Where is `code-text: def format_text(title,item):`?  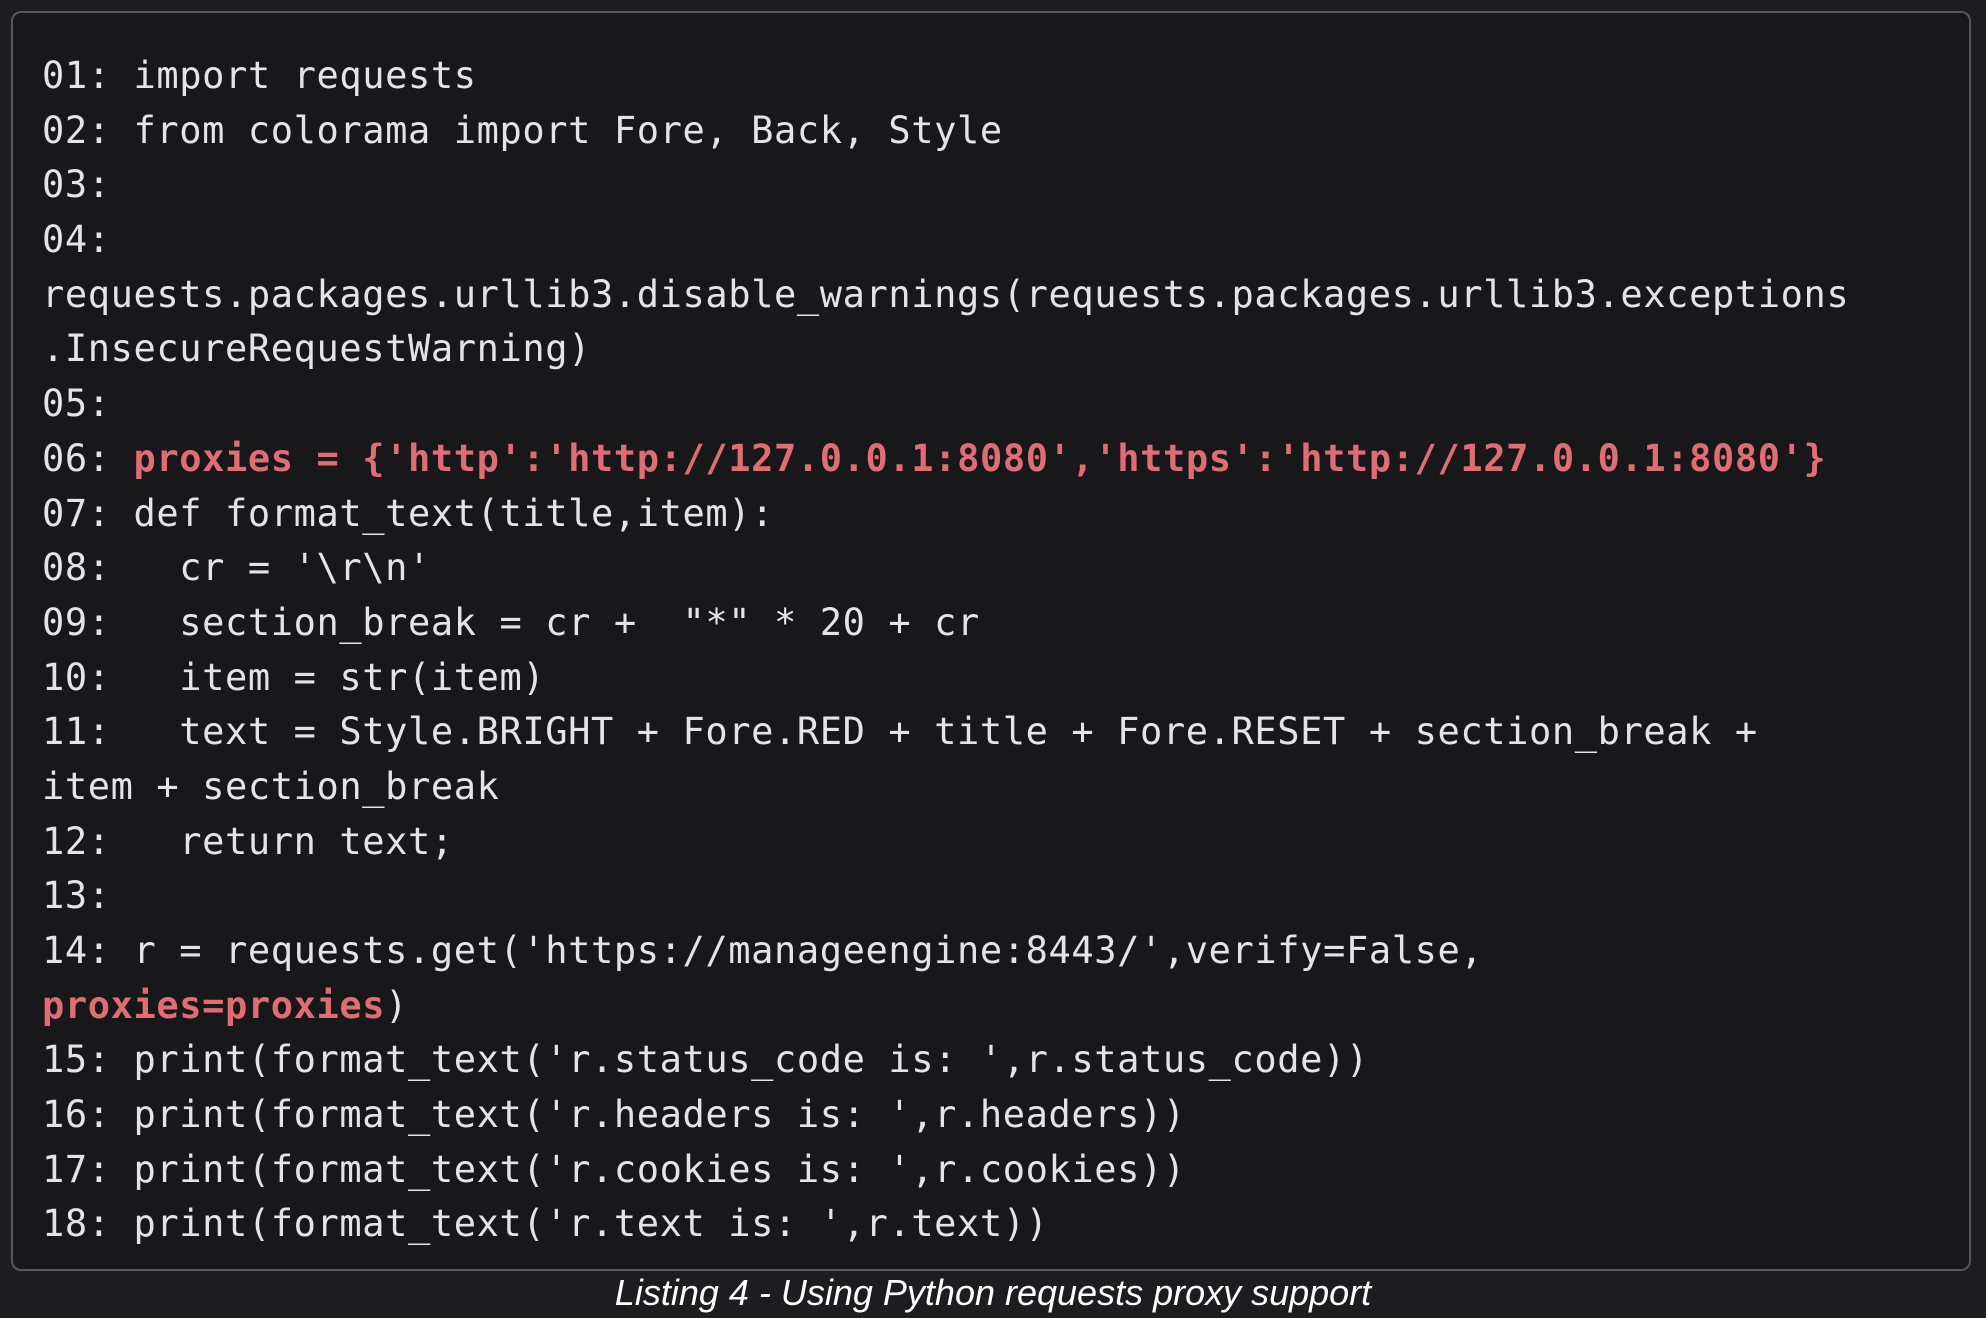 code-text: def format_text(title,item): is located at coordinates (442, 513).